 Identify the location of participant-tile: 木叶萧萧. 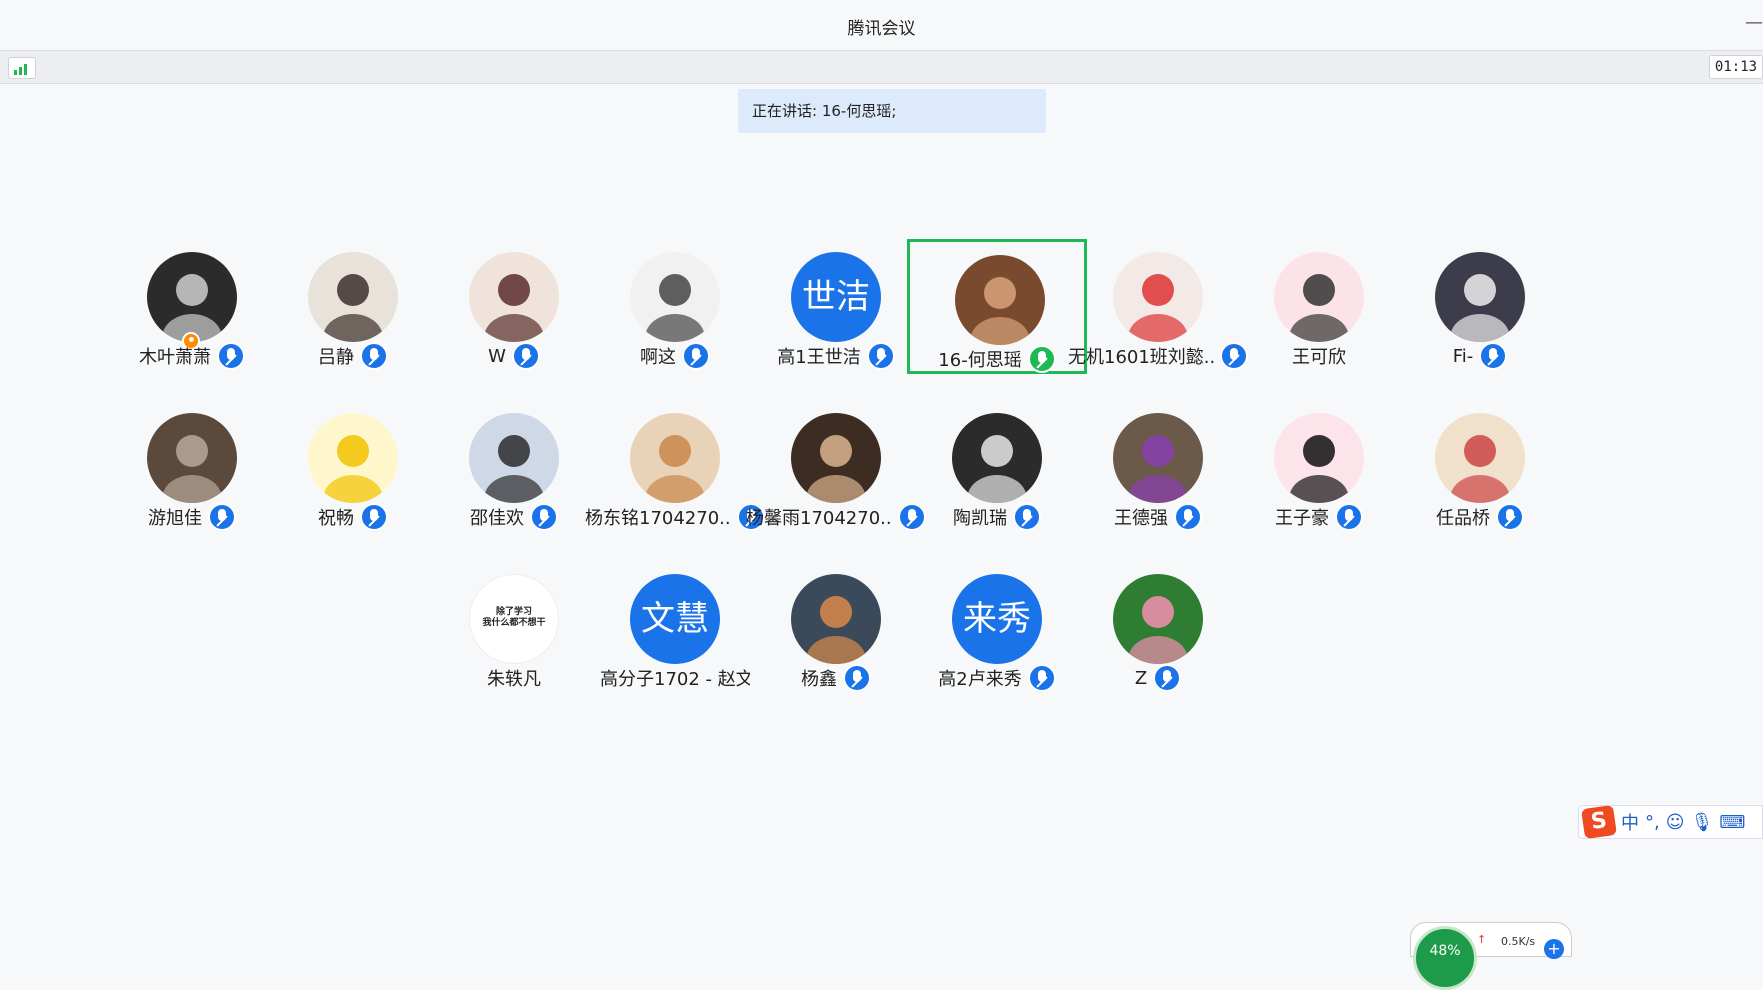
(192, 306).